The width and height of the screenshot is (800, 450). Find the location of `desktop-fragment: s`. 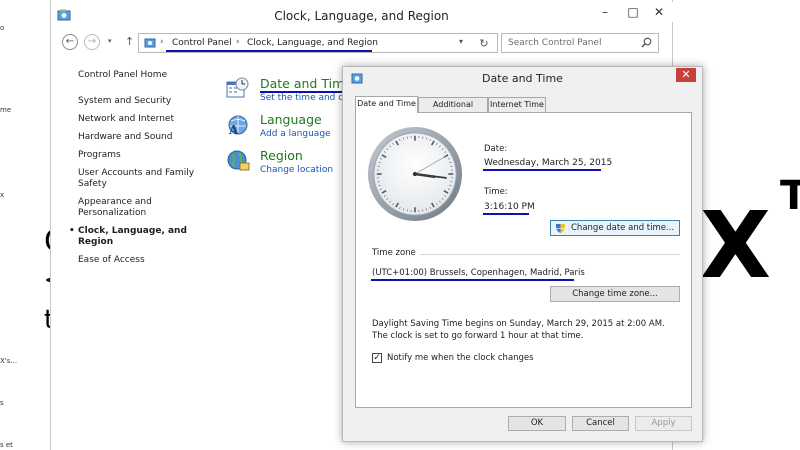

desktop-fragment: s is located at coordinates (2, 403).